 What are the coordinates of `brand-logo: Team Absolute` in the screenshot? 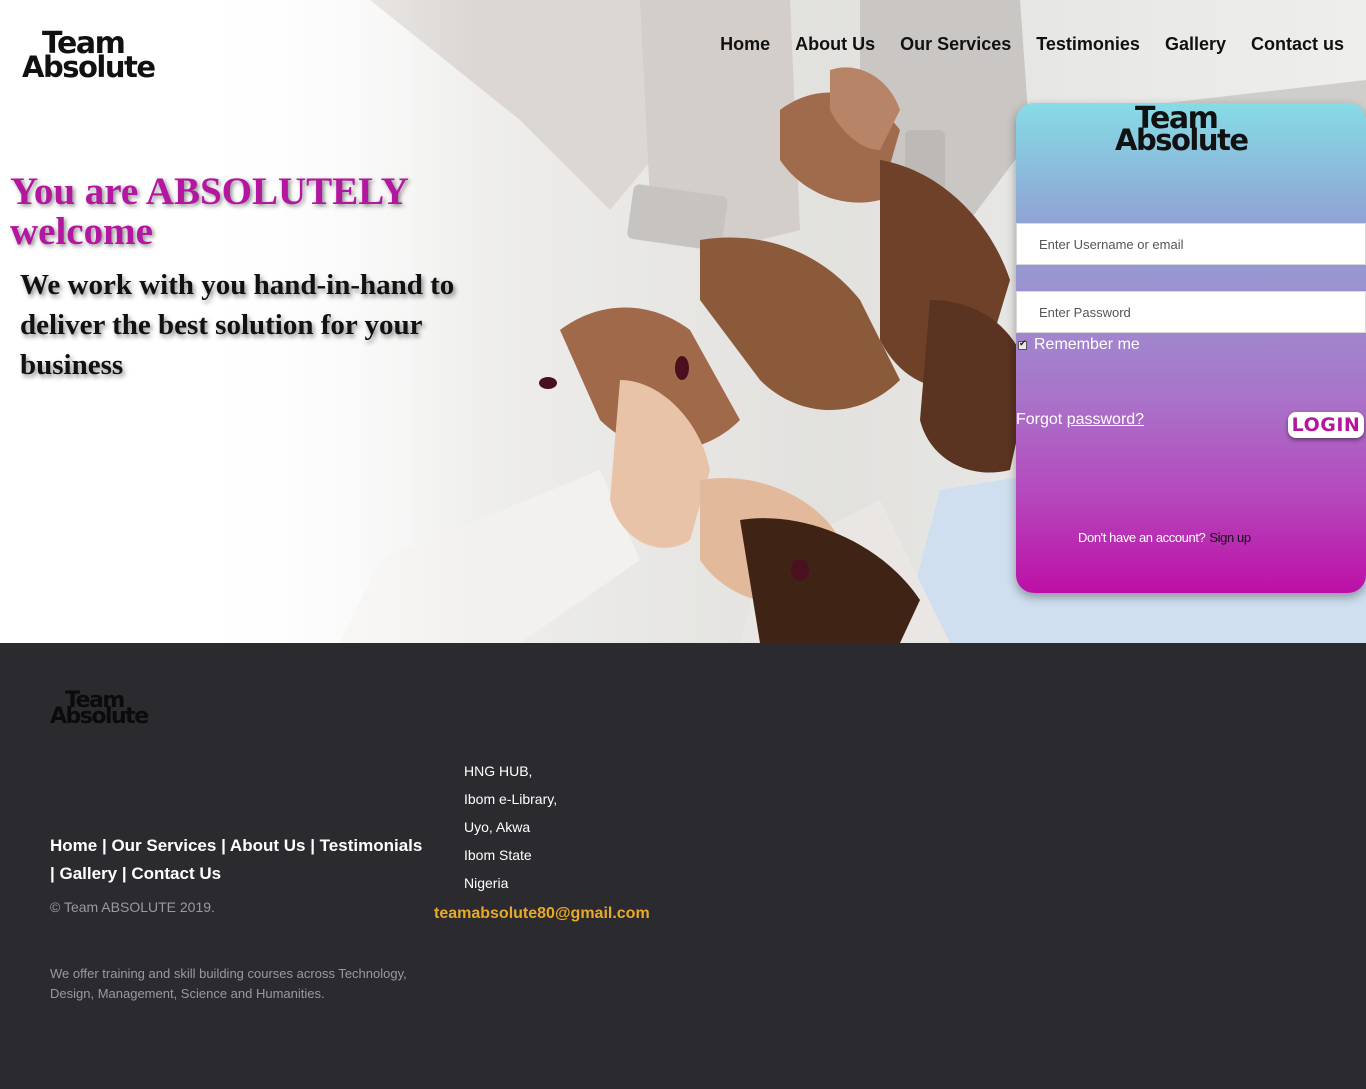 It's located at (102, 55).